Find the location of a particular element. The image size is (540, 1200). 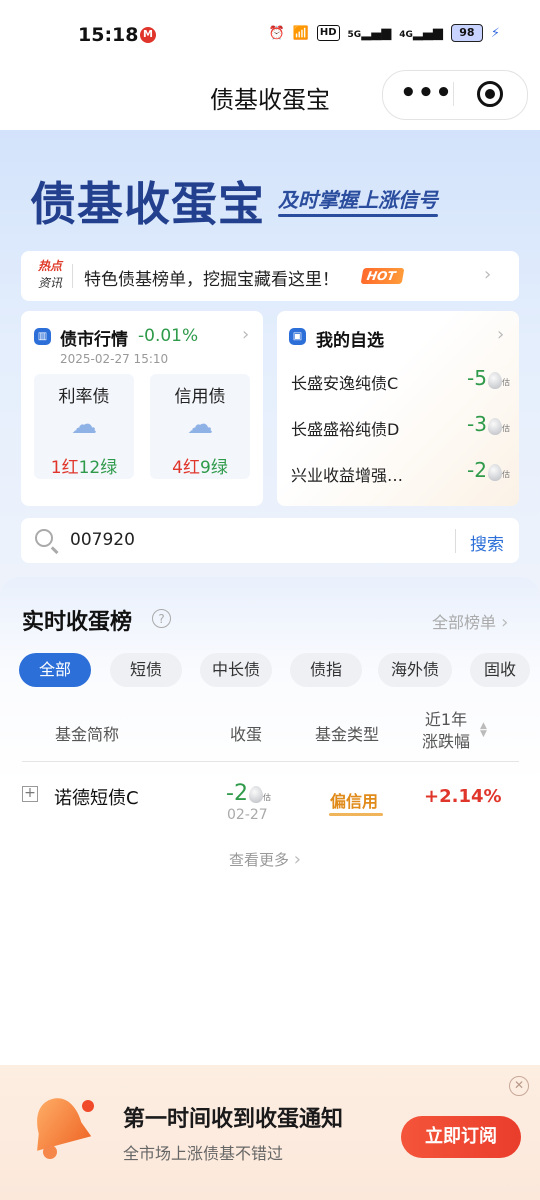

fund-date: 02-27 is located at coordinates (247, 815).